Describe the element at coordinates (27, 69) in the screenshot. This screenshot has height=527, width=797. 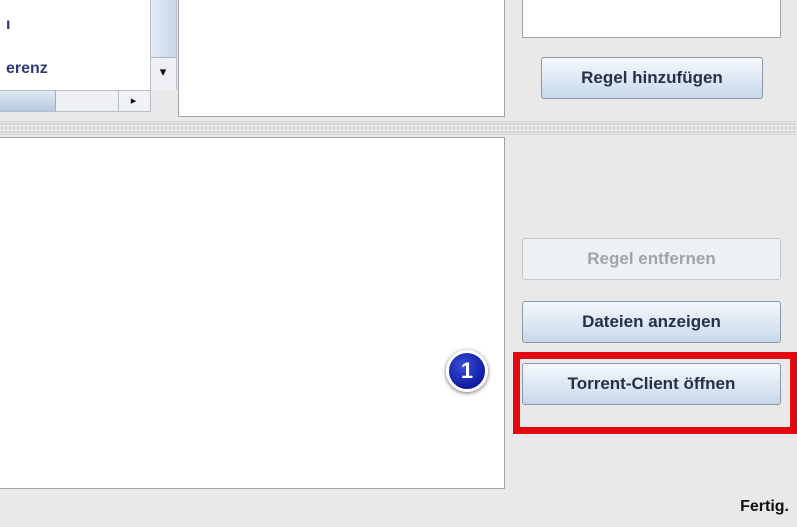
I see `list-item: erenz` at that location.